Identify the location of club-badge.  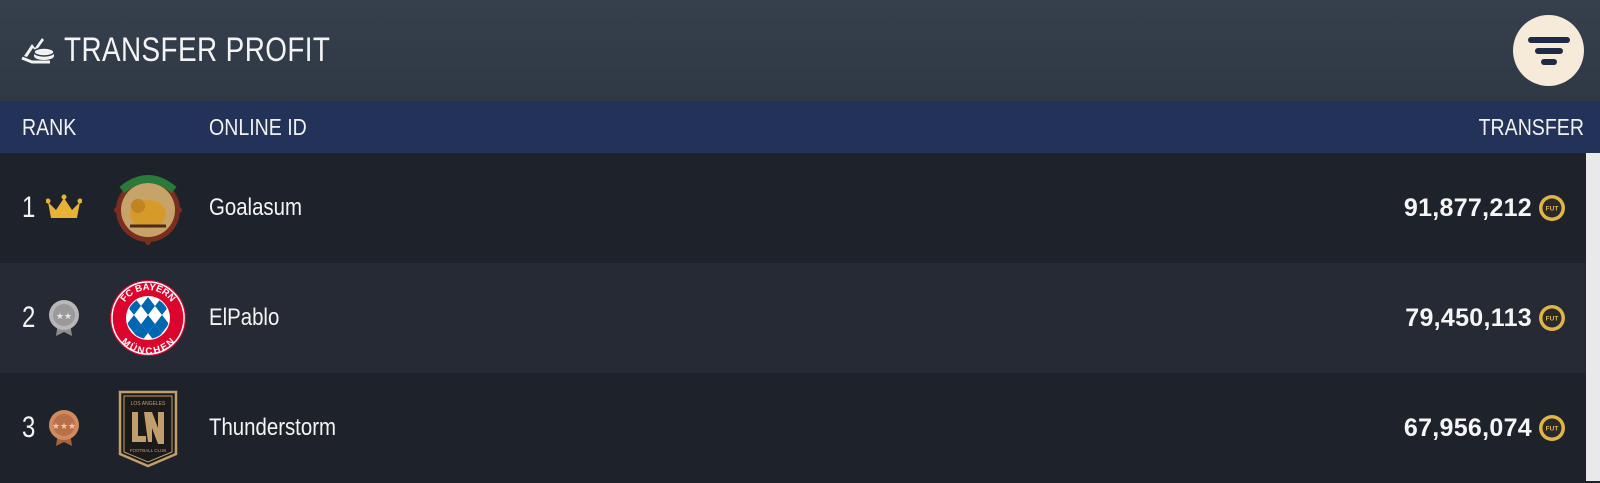
(148, 210).